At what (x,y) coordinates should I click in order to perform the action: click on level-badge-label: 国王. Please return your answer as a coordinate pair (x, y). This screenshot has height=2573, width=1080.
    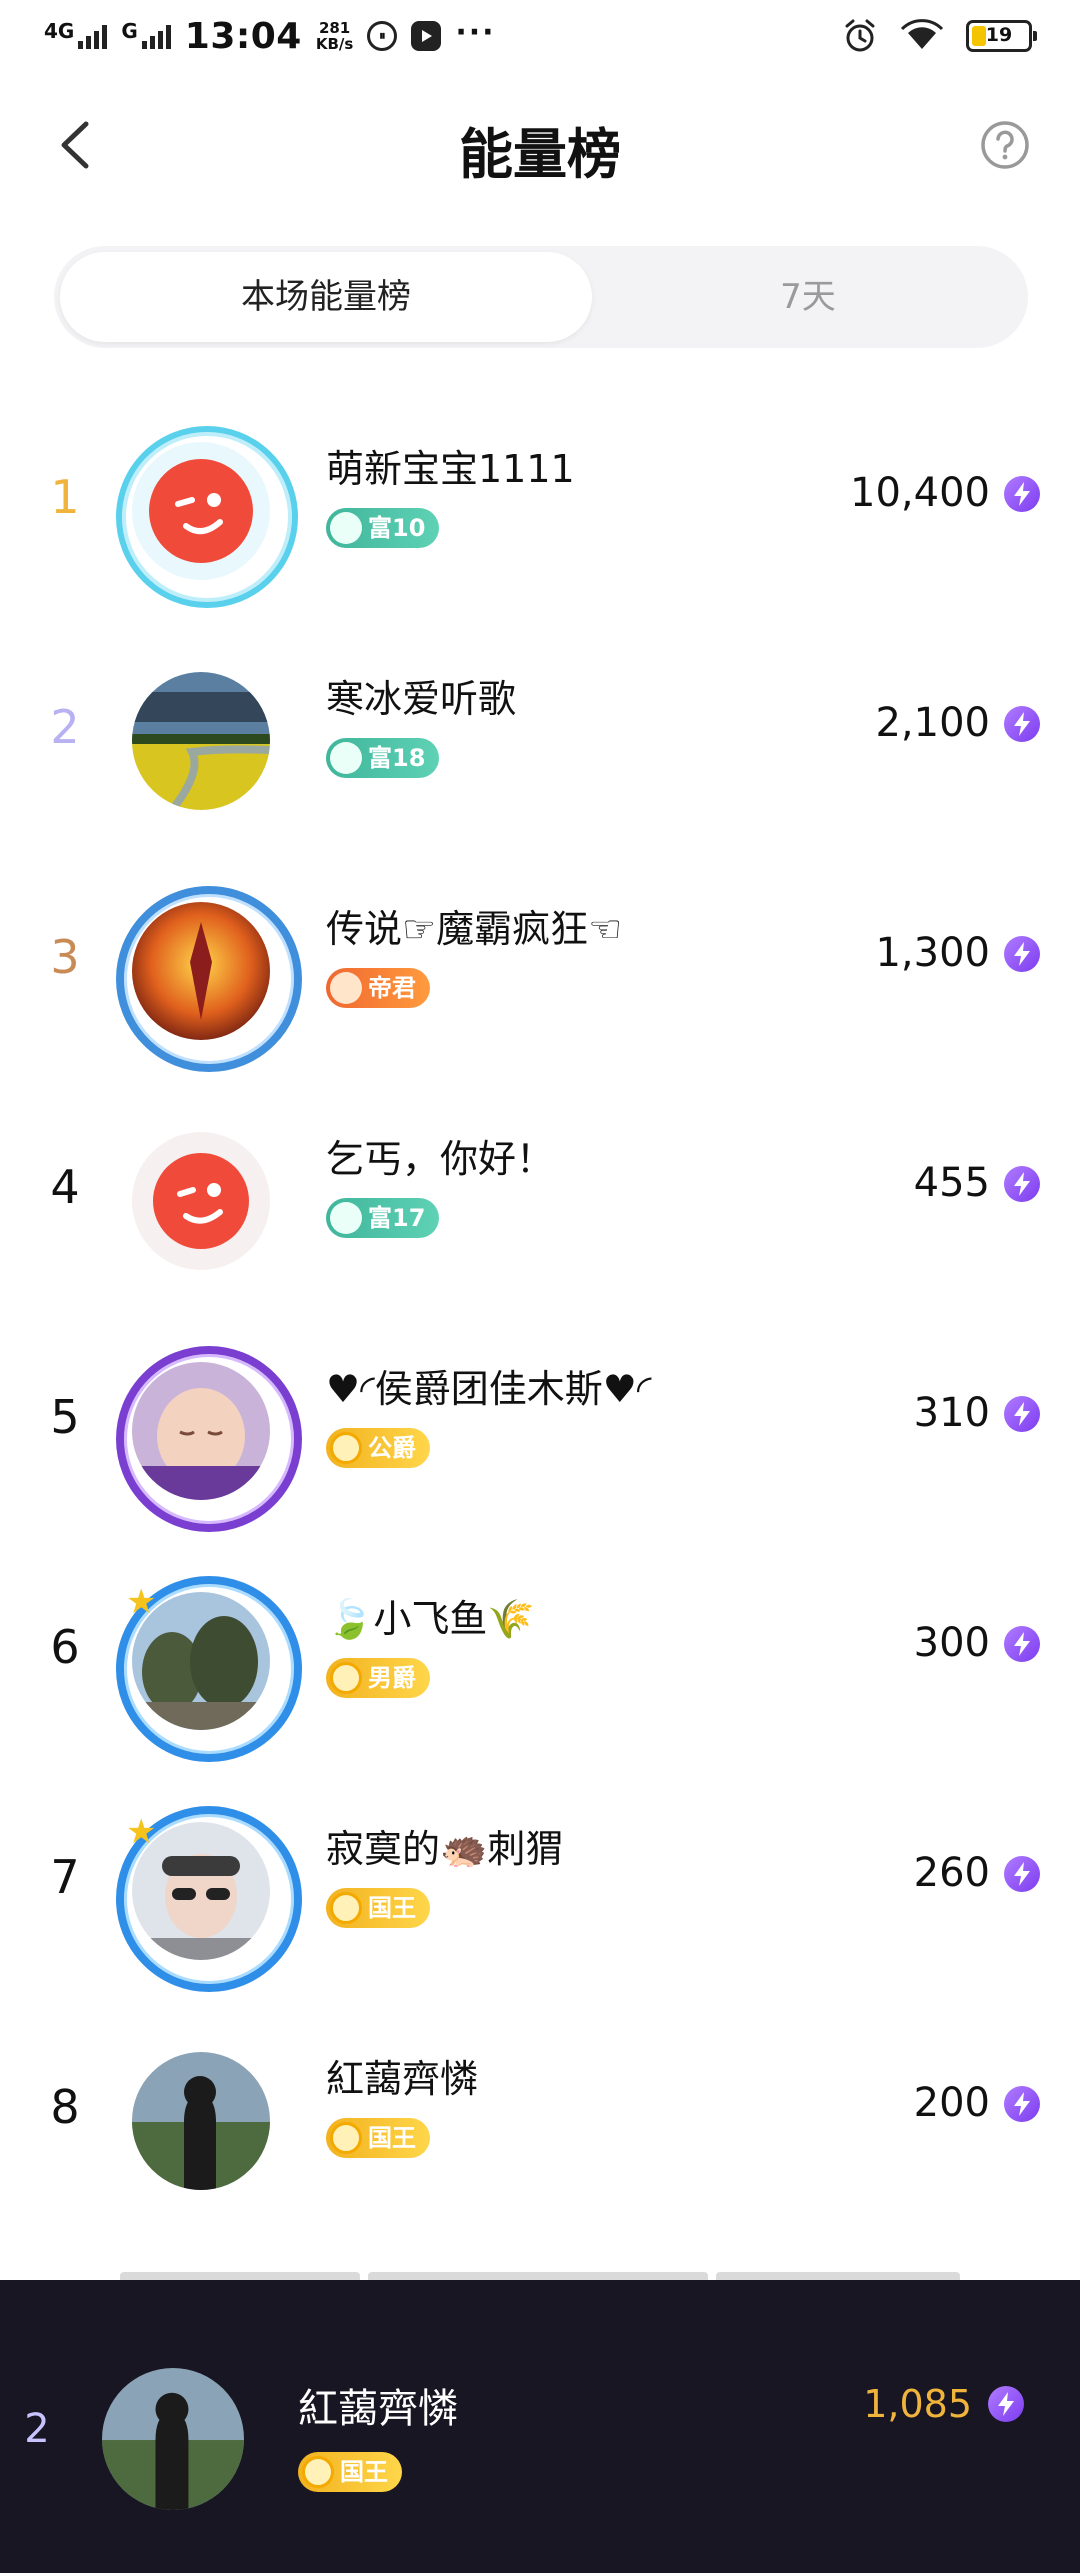
    Looking at the image, I should click on (392, 2138).